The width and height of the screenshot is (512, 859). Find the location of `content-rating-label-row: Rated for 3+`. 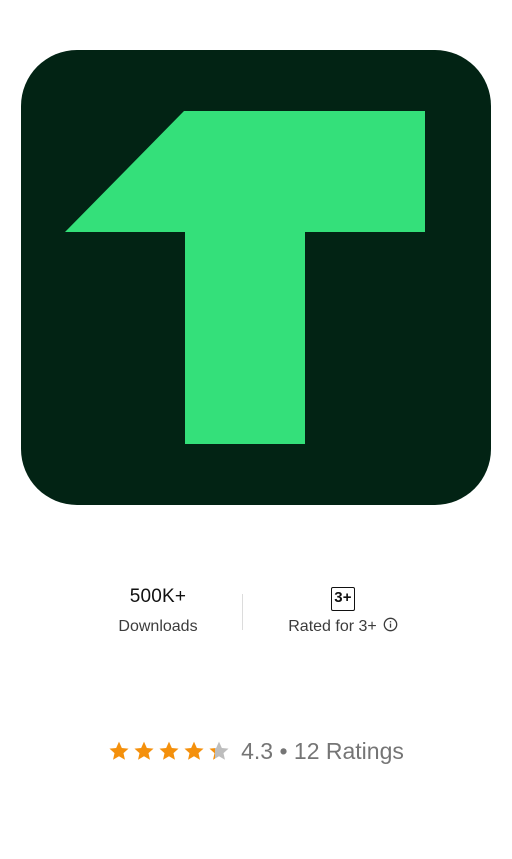

content-rating-label-row: Rated for 3+ is located at coordinates (343, 627).